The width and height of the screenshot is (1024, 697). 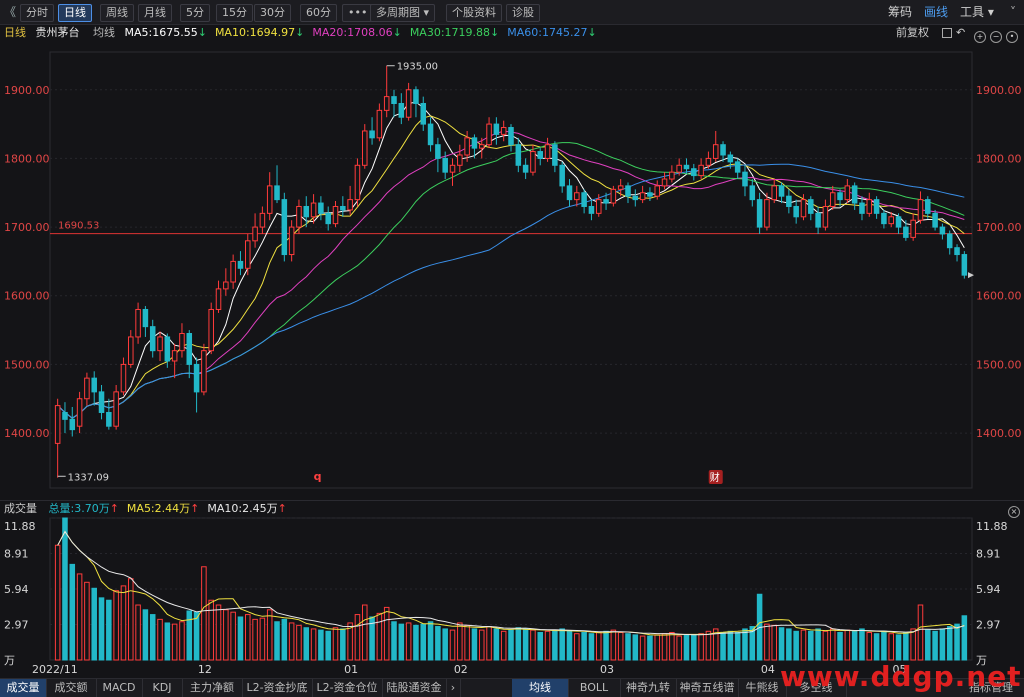 I want to click on indicator-tab-6: L2-资金仓位, so click(x=347, y=688).